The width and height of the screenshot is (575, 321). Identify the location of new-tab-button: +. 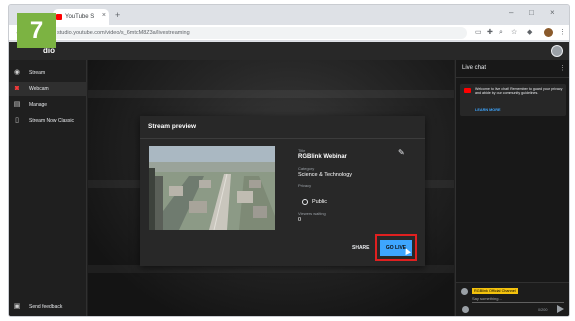
(117, 15).